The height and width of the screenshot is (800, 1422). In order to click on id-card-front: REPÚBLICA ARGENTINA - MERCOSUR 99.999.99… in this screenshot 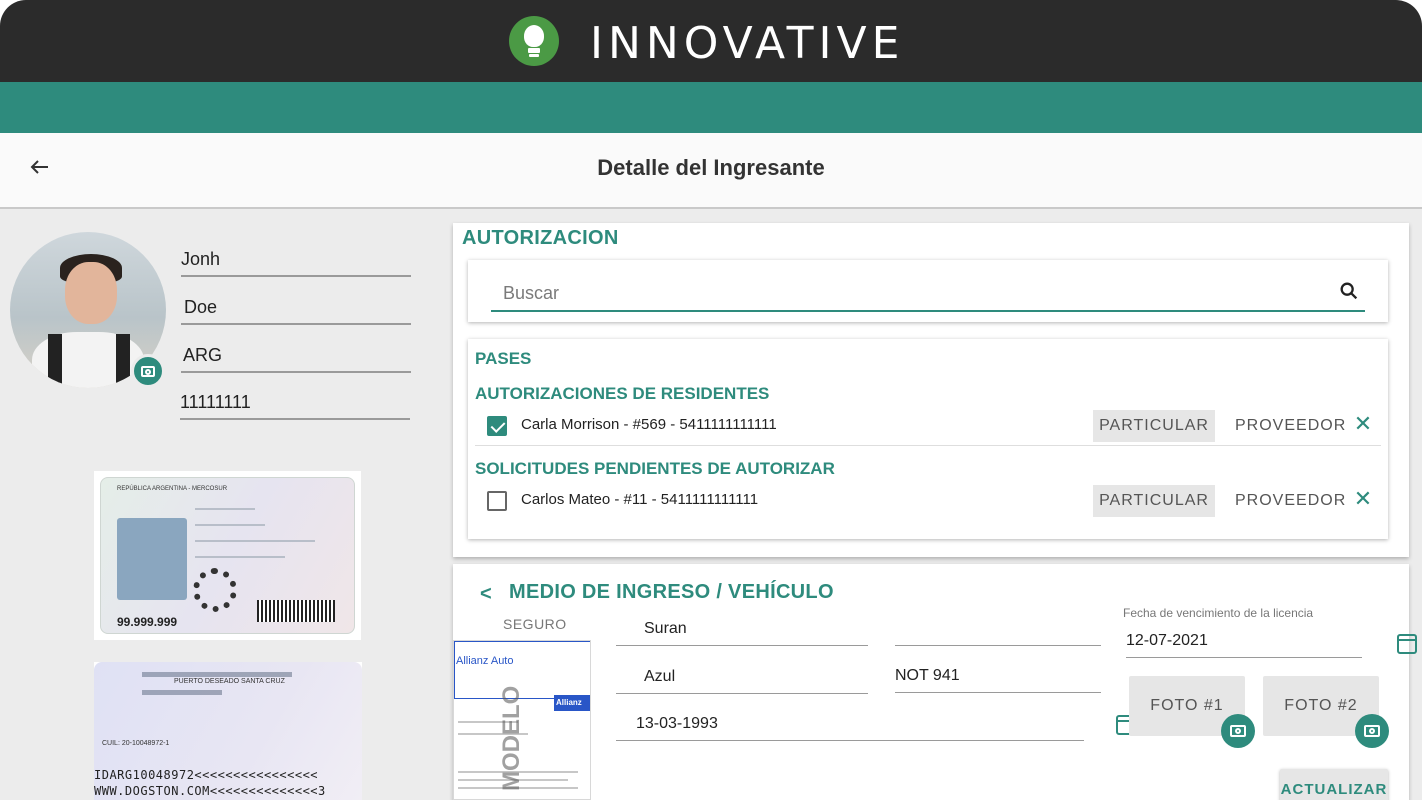, I will do `click(227, 555)`.